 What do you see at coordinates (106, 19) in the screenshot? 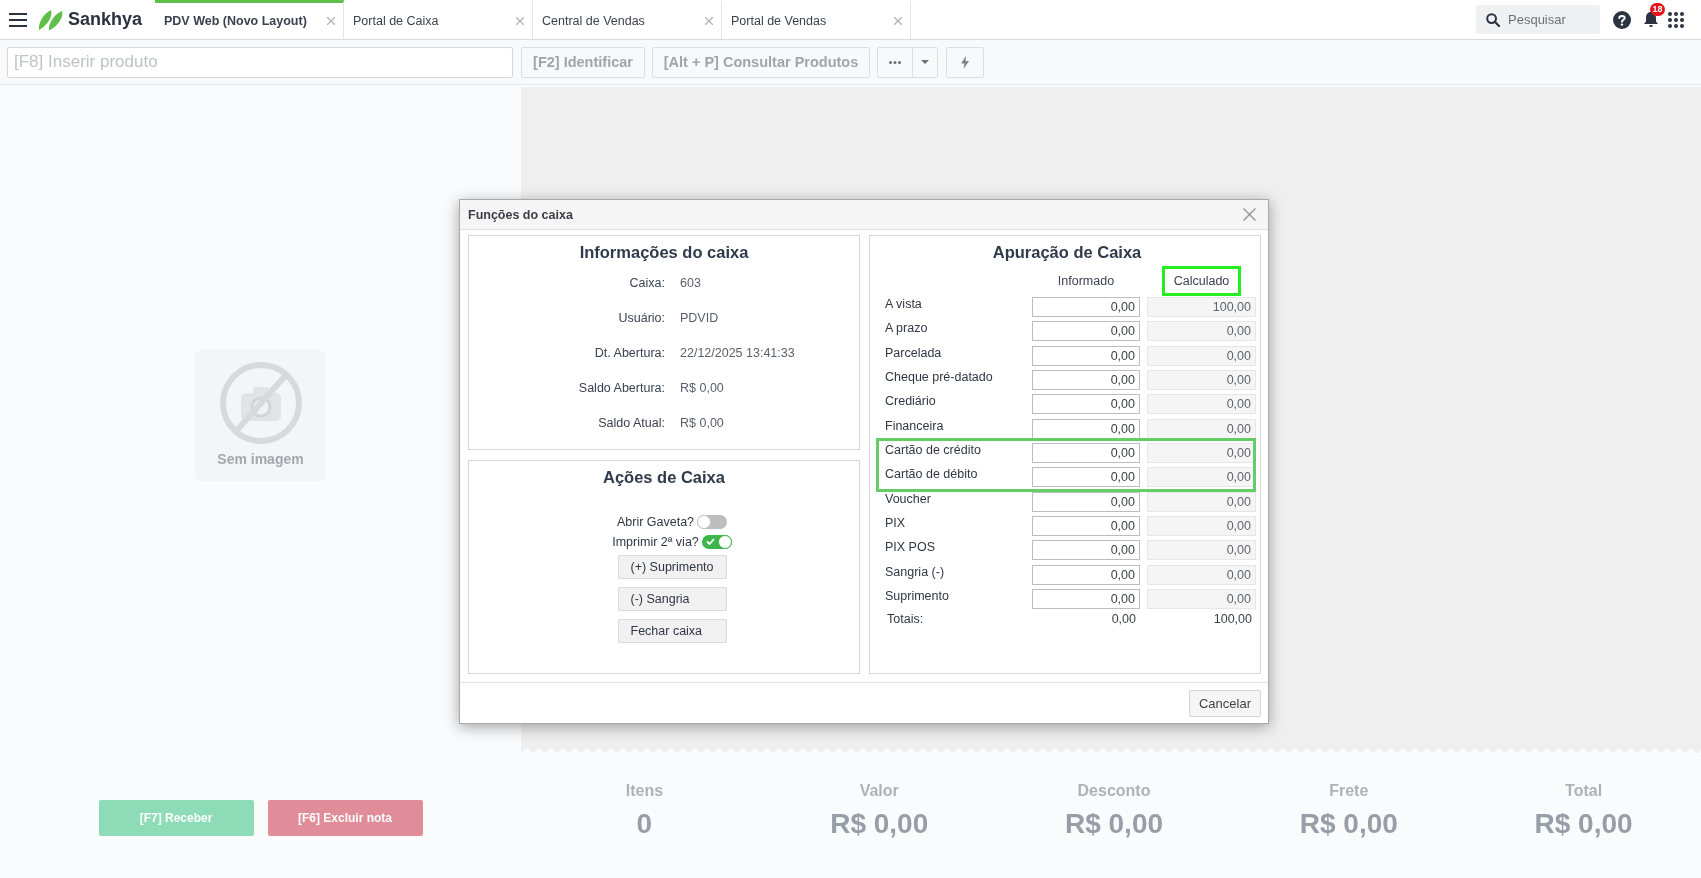
I see `brand-name: Sankhya` at bounding box center [106, 19].